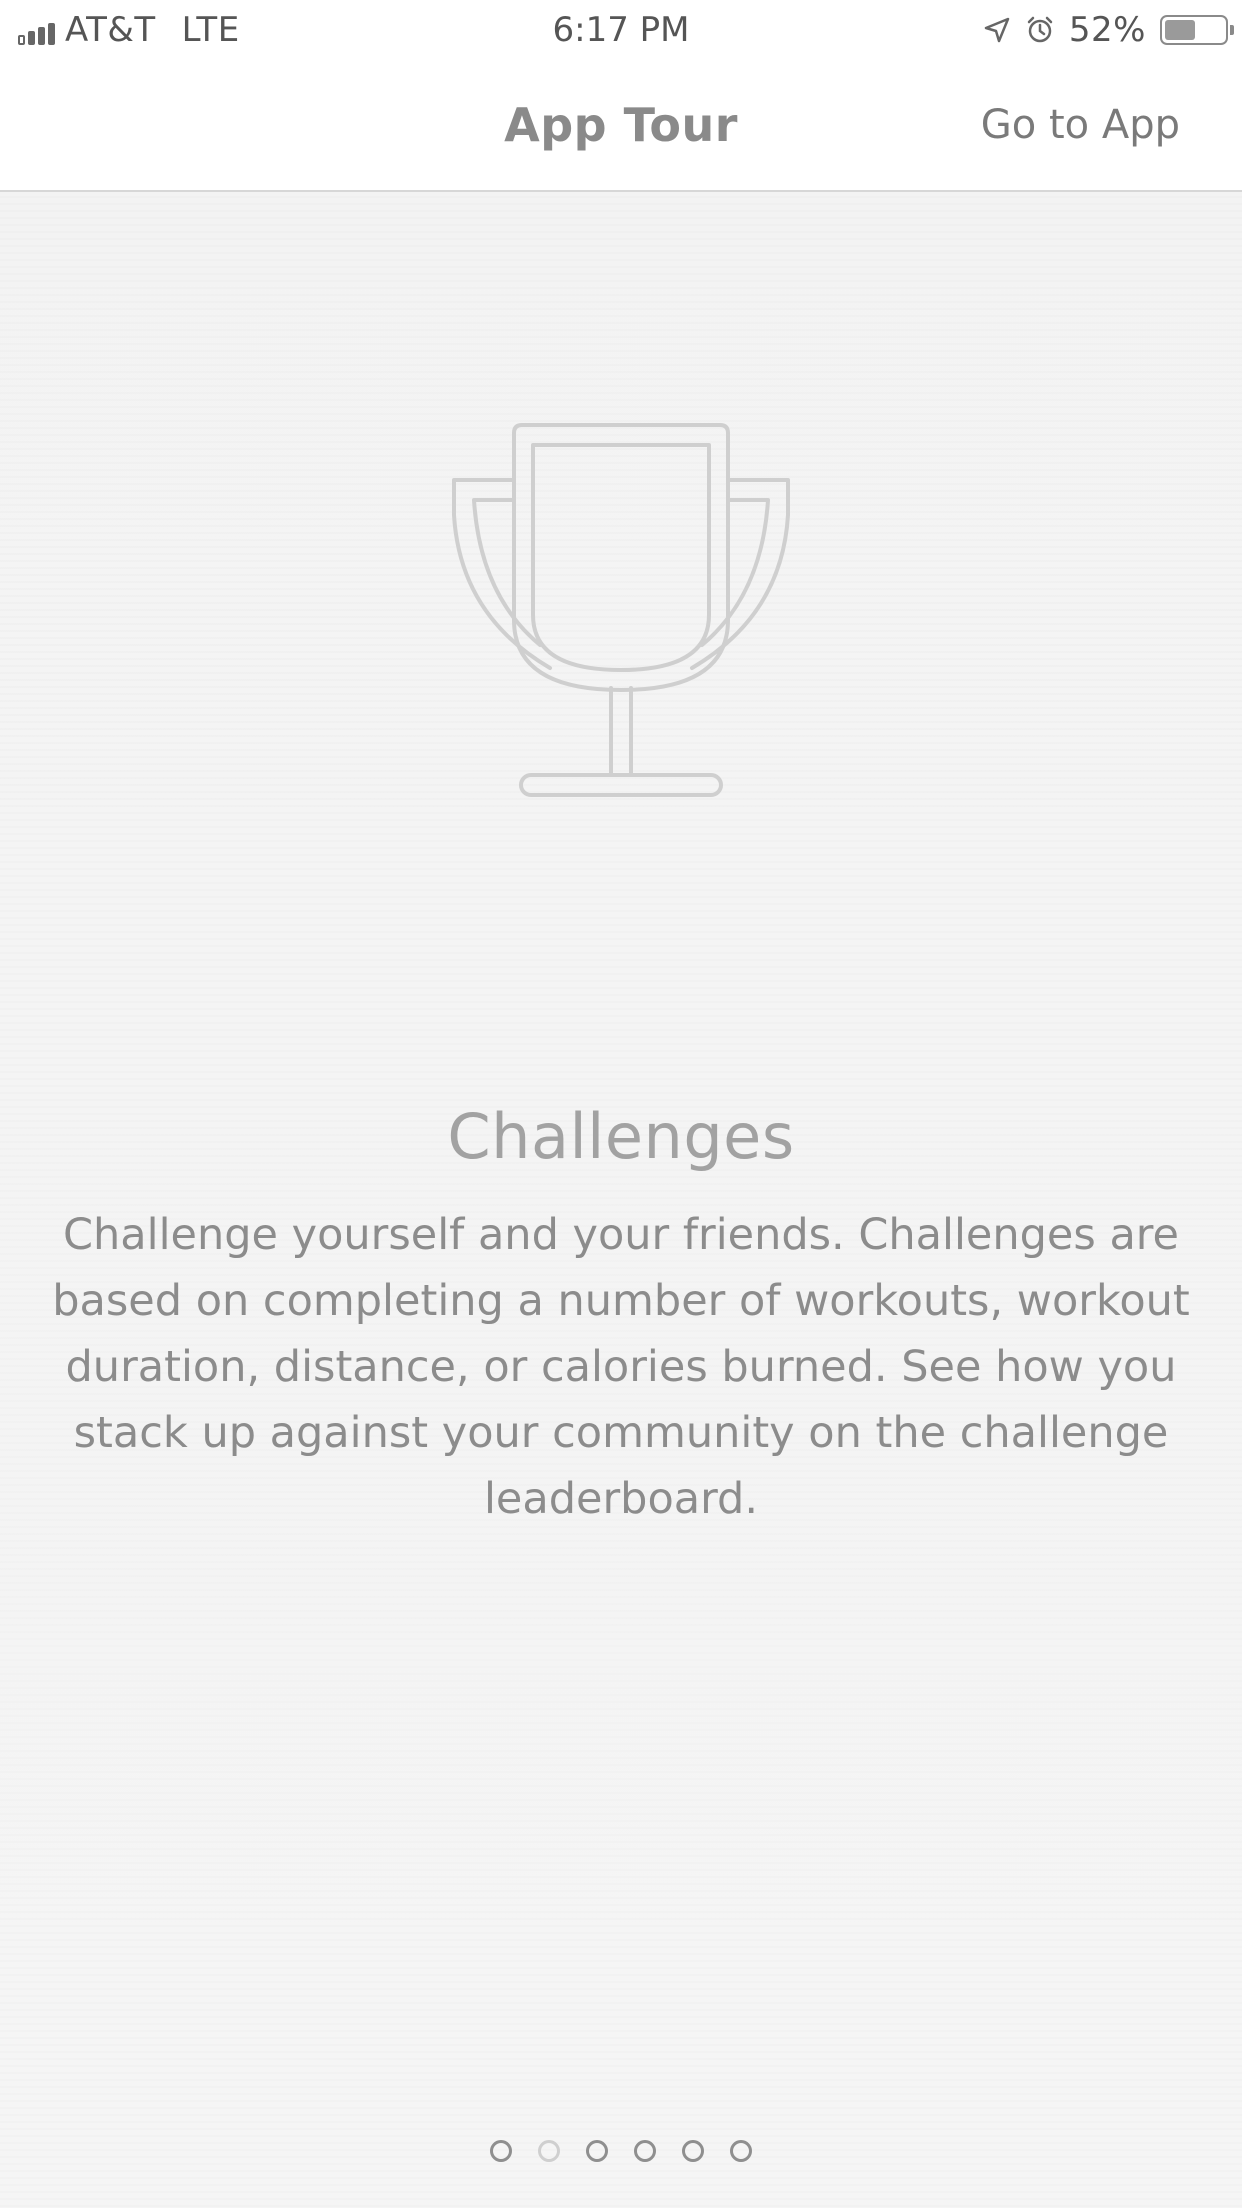 This screenshot has width=1242, height=2208. Describe the element at coordinates (1040, 29) in the screenshot. I see `alarm-icon` at that location.